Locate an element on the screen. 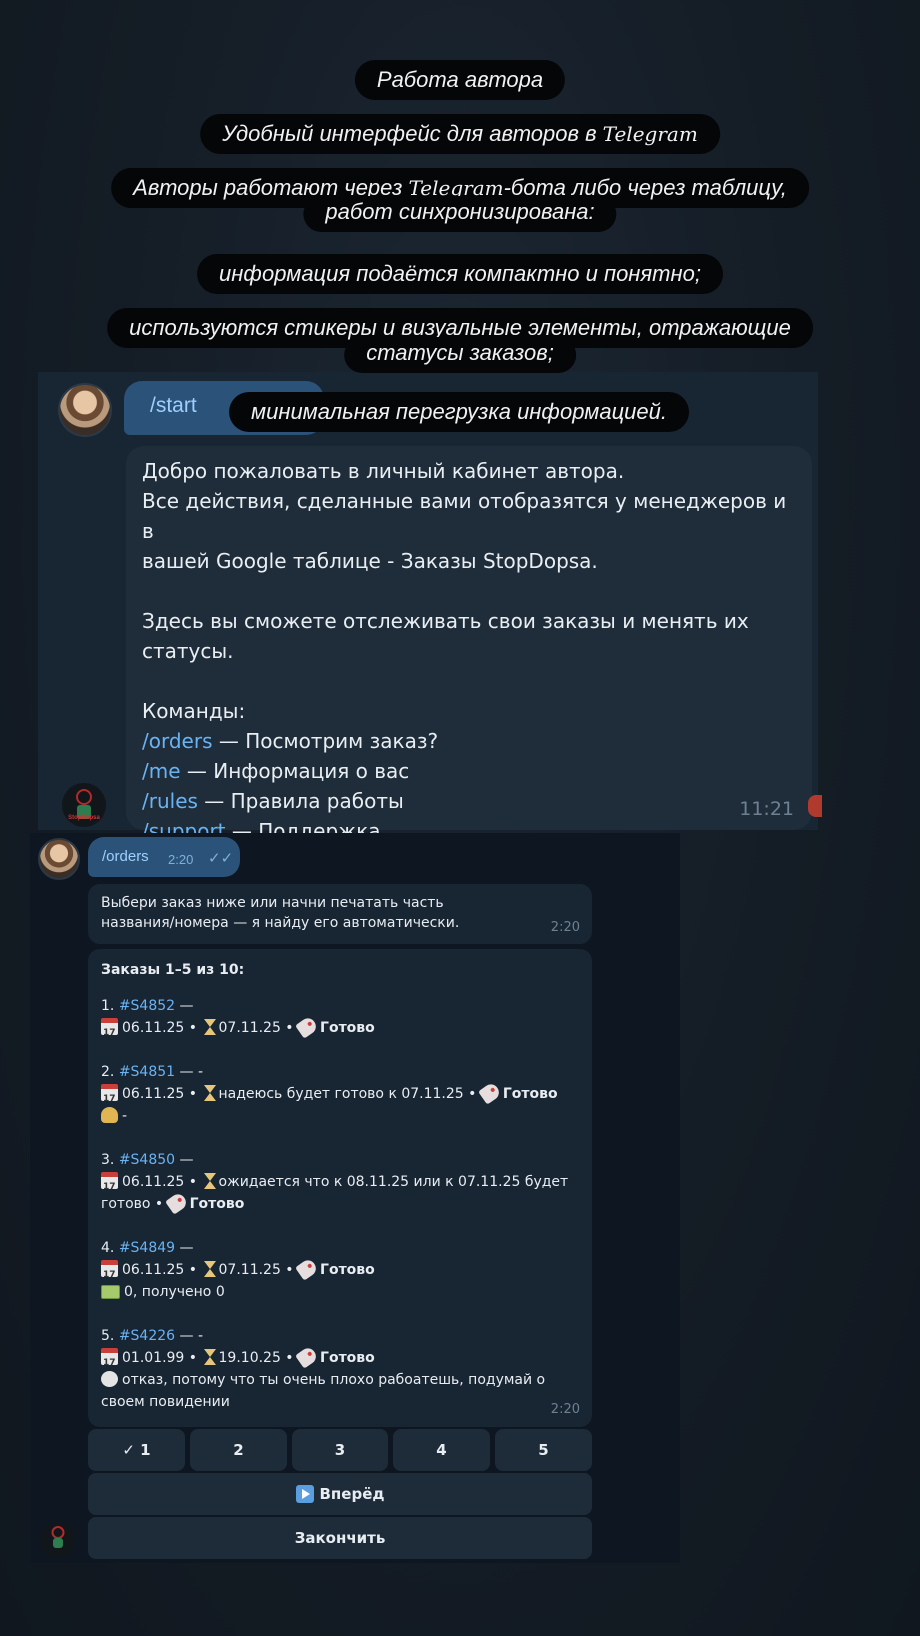 The height and width of the screenshot is (1636, 920). caption-compact: информация подаётся компактно и понятно; is located at coordinates (460, 274).